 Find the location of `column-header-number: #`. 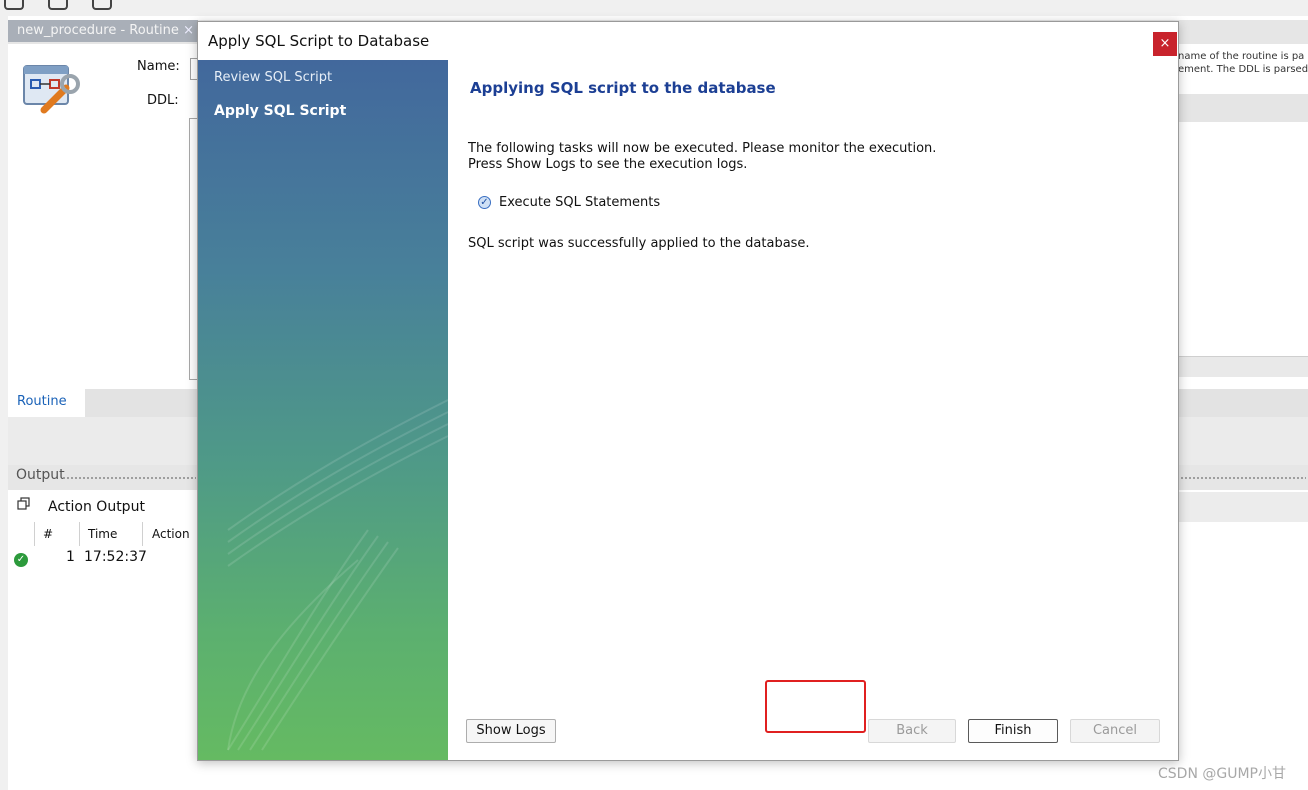

column-header-number: # is located at coordinates (48, 534).